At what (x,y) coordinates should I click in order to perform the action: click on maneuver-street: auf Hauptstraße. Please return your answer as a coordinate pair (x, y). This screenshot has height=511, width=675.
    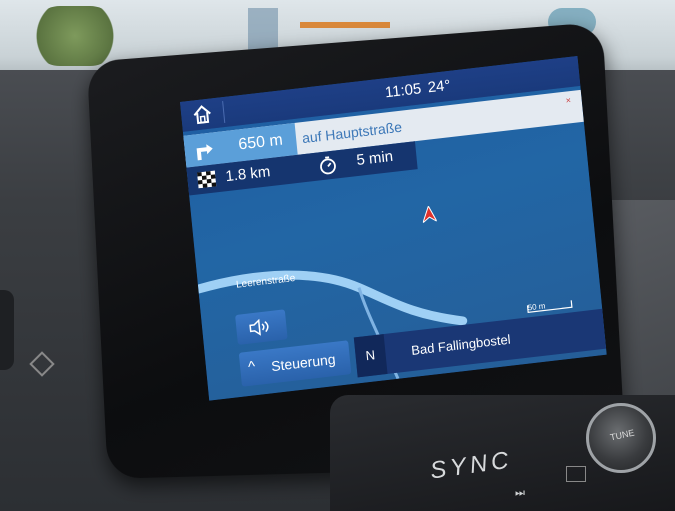
    Looking at the image, I should click on (351, 132).